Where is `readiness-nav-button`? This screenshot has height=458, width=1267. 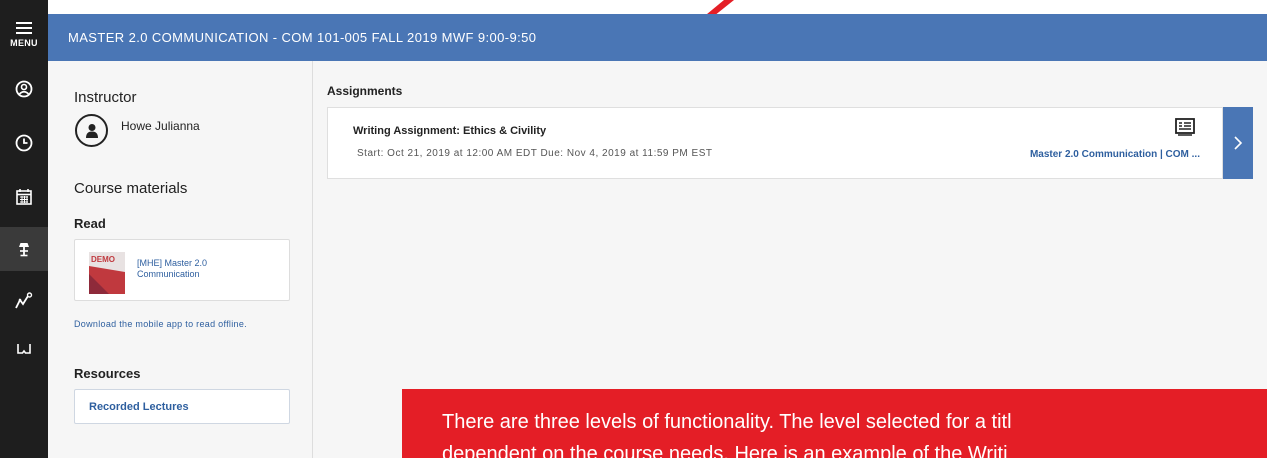
readiness-nav-button is located at coordinates (24, 349).